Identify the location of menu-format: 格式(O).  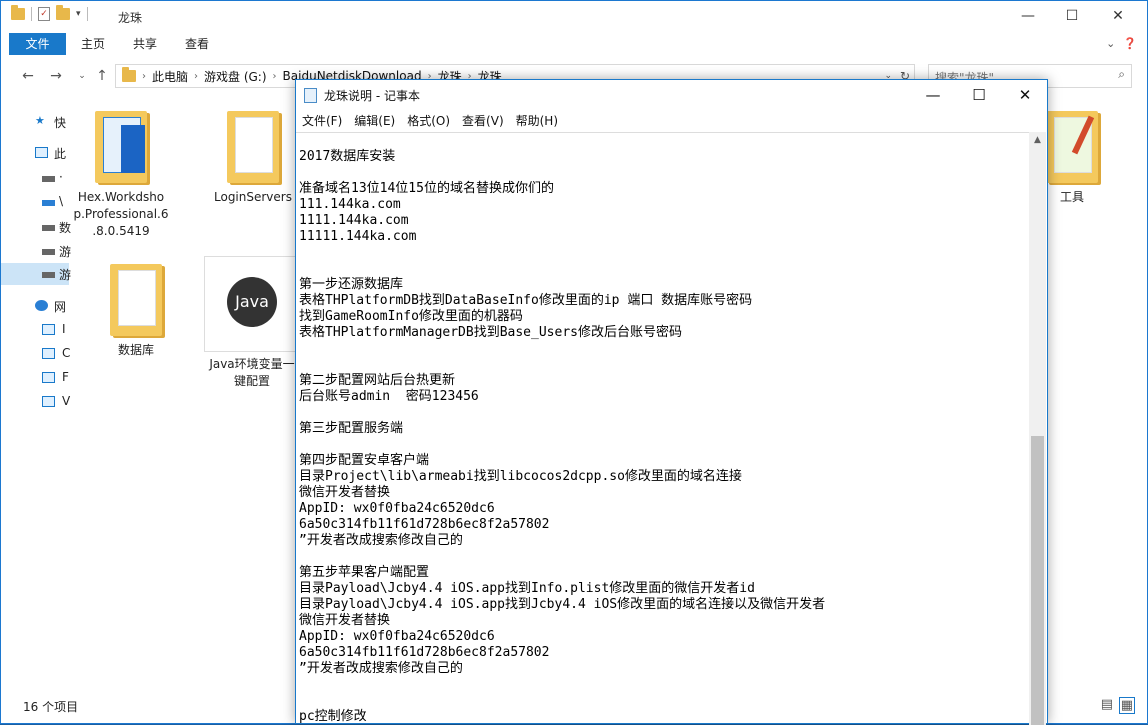
(428, 120).